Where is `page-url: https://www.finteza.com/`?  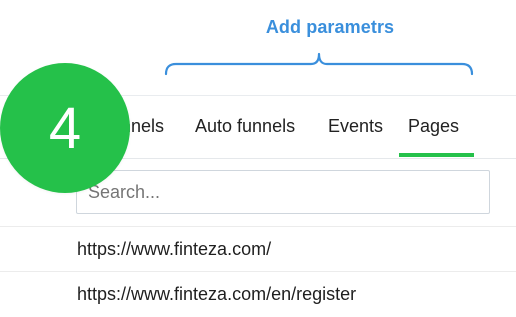 page-url: https://www.finteza.com/ is located at coordinates (174, 249).